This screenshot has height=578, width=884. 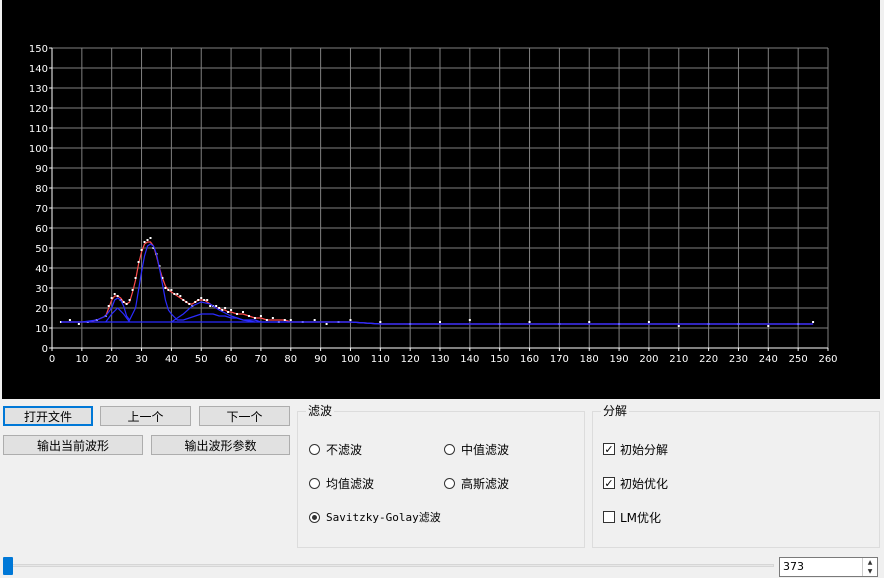 I want to click on x-tick-label: 30, so click(x=141, y=359).